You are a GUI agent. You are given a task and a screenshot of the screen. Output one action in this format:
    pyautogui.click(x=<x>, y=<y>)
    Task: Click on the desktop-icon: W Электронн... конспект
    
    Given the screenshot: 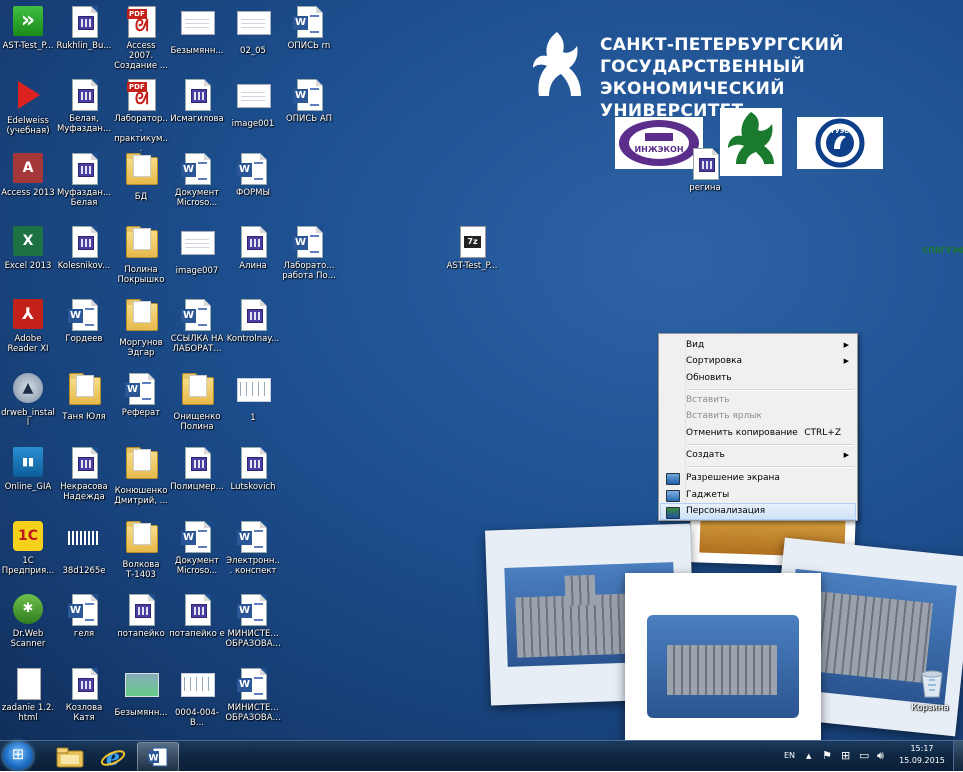 What is the action you would take?
    pyautogui.click(x=253, y=548)
    